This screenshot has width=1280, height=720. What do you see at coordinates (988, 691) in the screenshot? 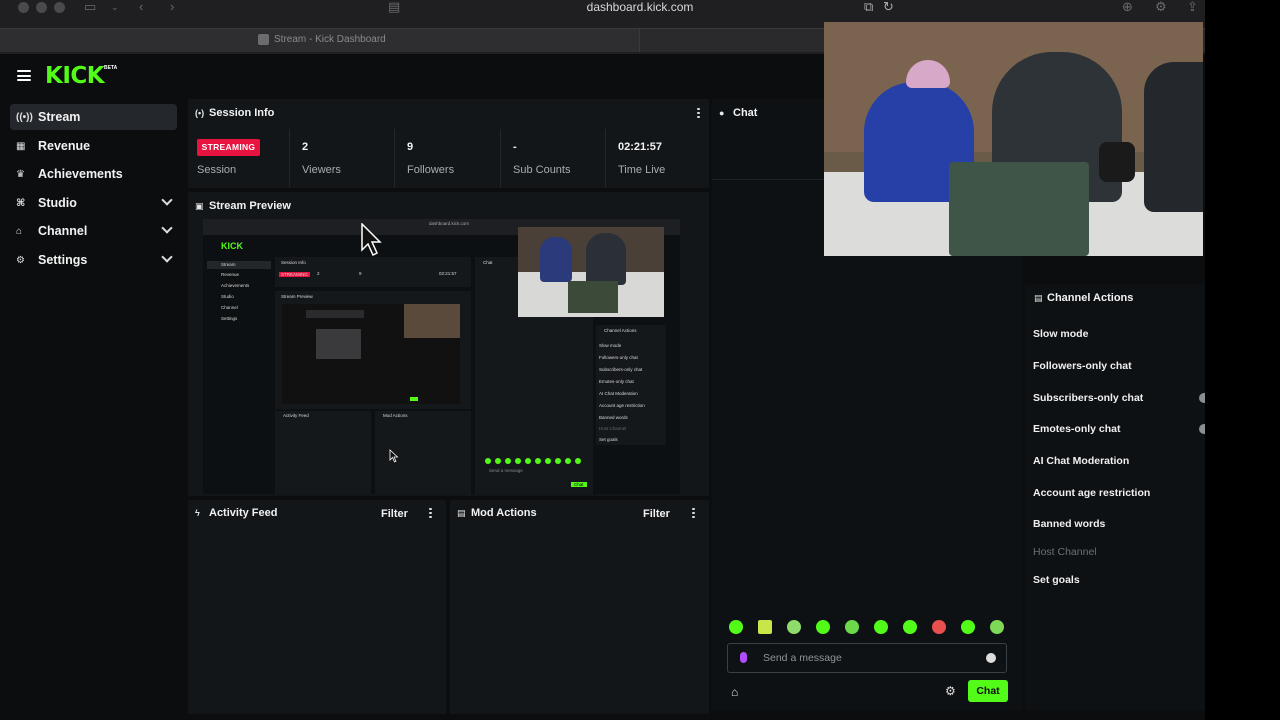
I see `send-chat-button: Chat` at bounding box center [988, 691].